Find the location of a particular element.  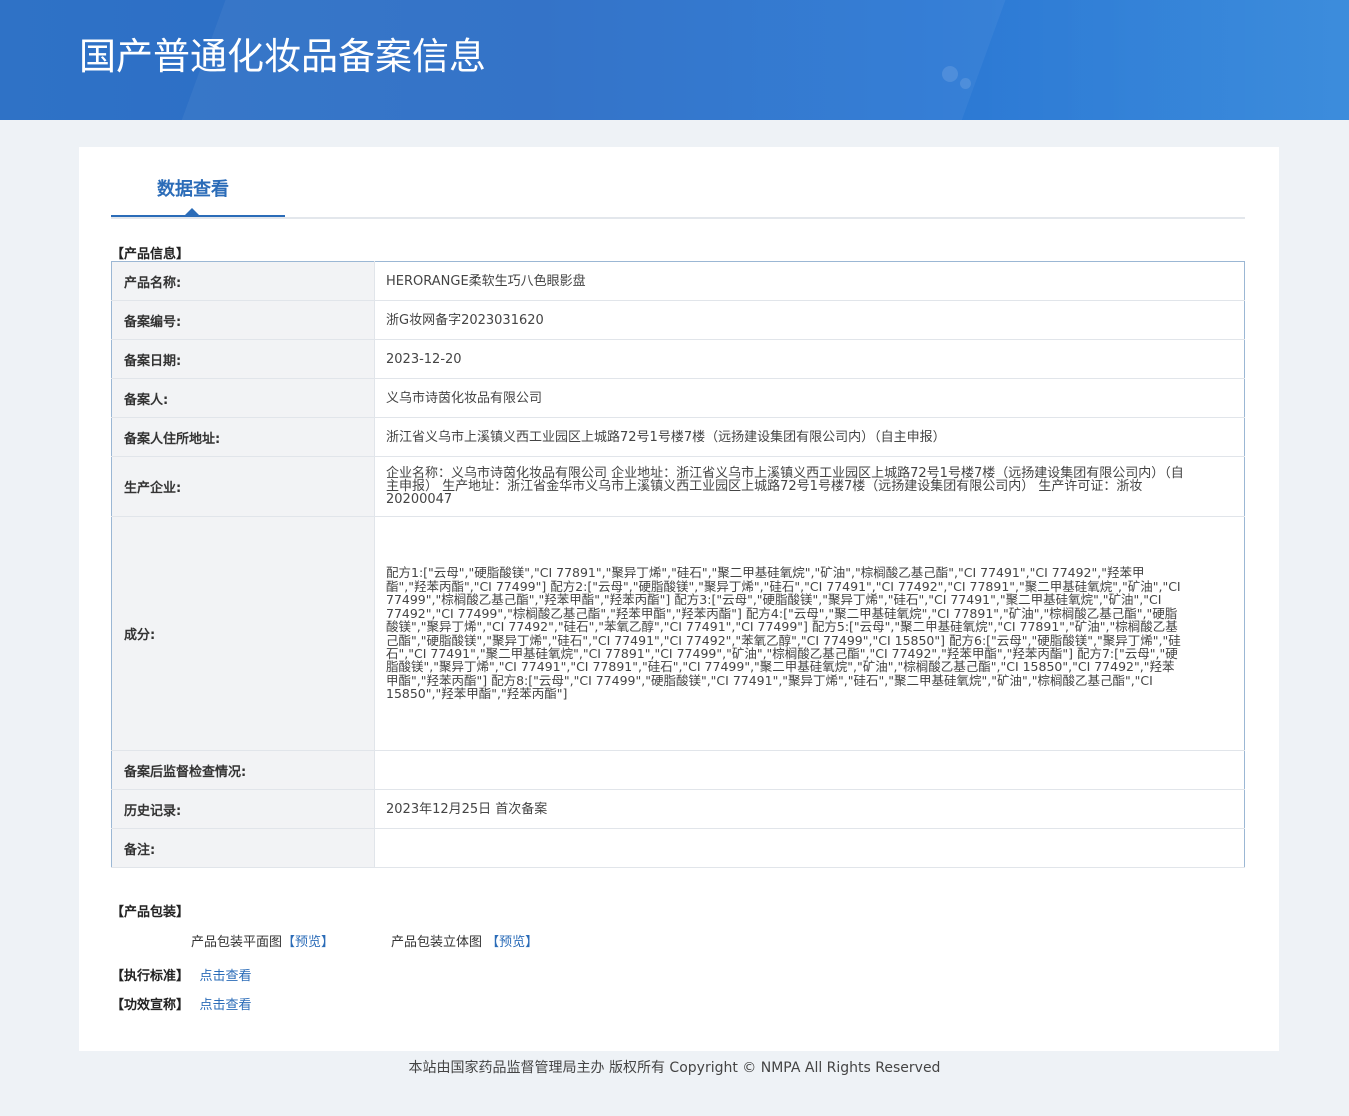

standard-row: 【执行标准】 点击查看 is located at coordinates (181, 974).